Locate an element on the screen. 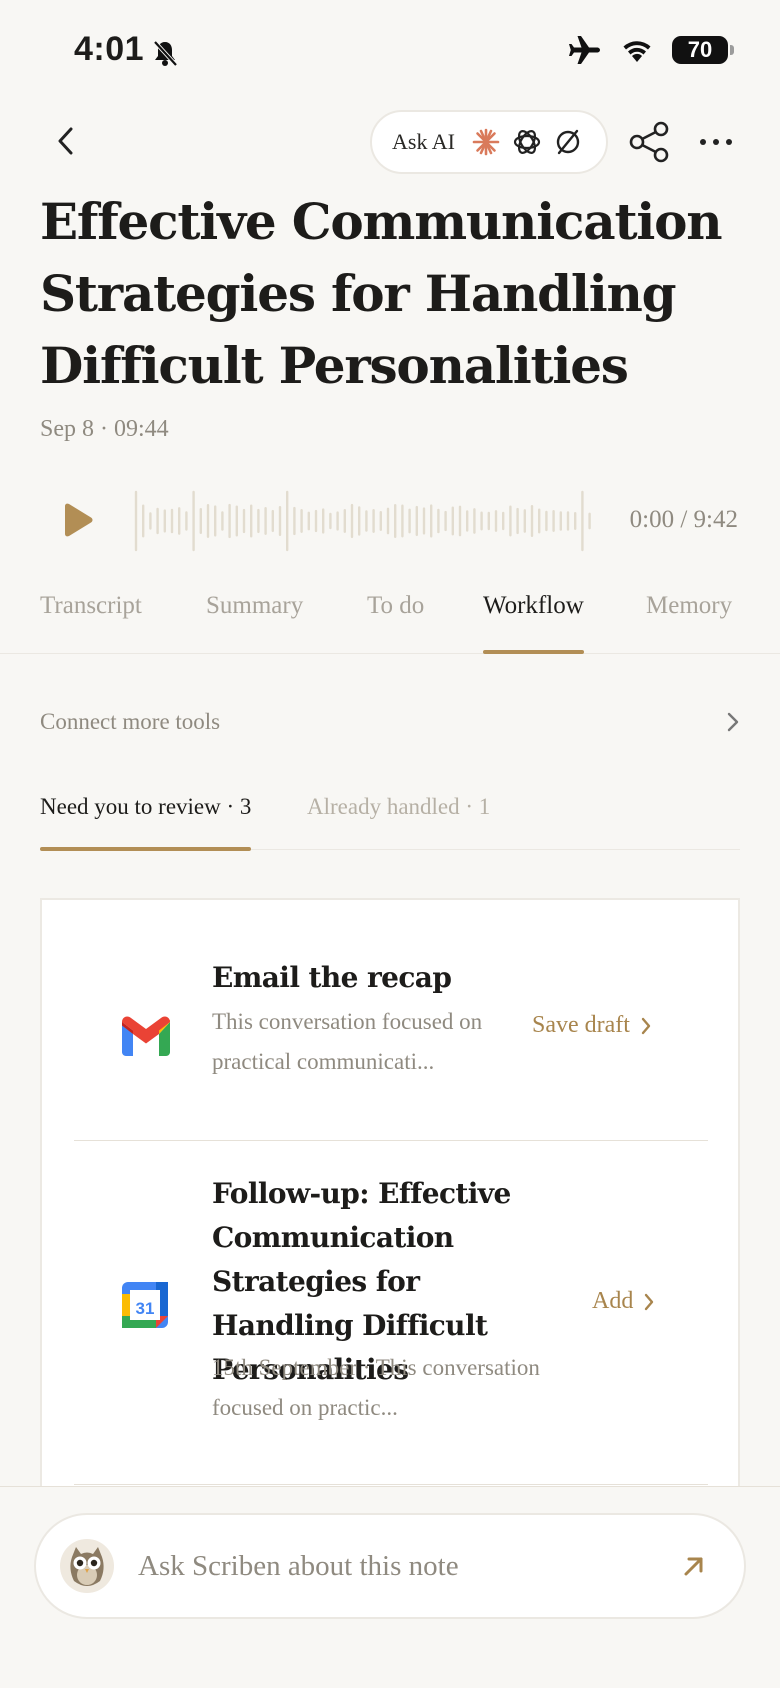 The height and width of the screenshot is (1688, 780). gmail-icon is located at coordinates (146, 1036).